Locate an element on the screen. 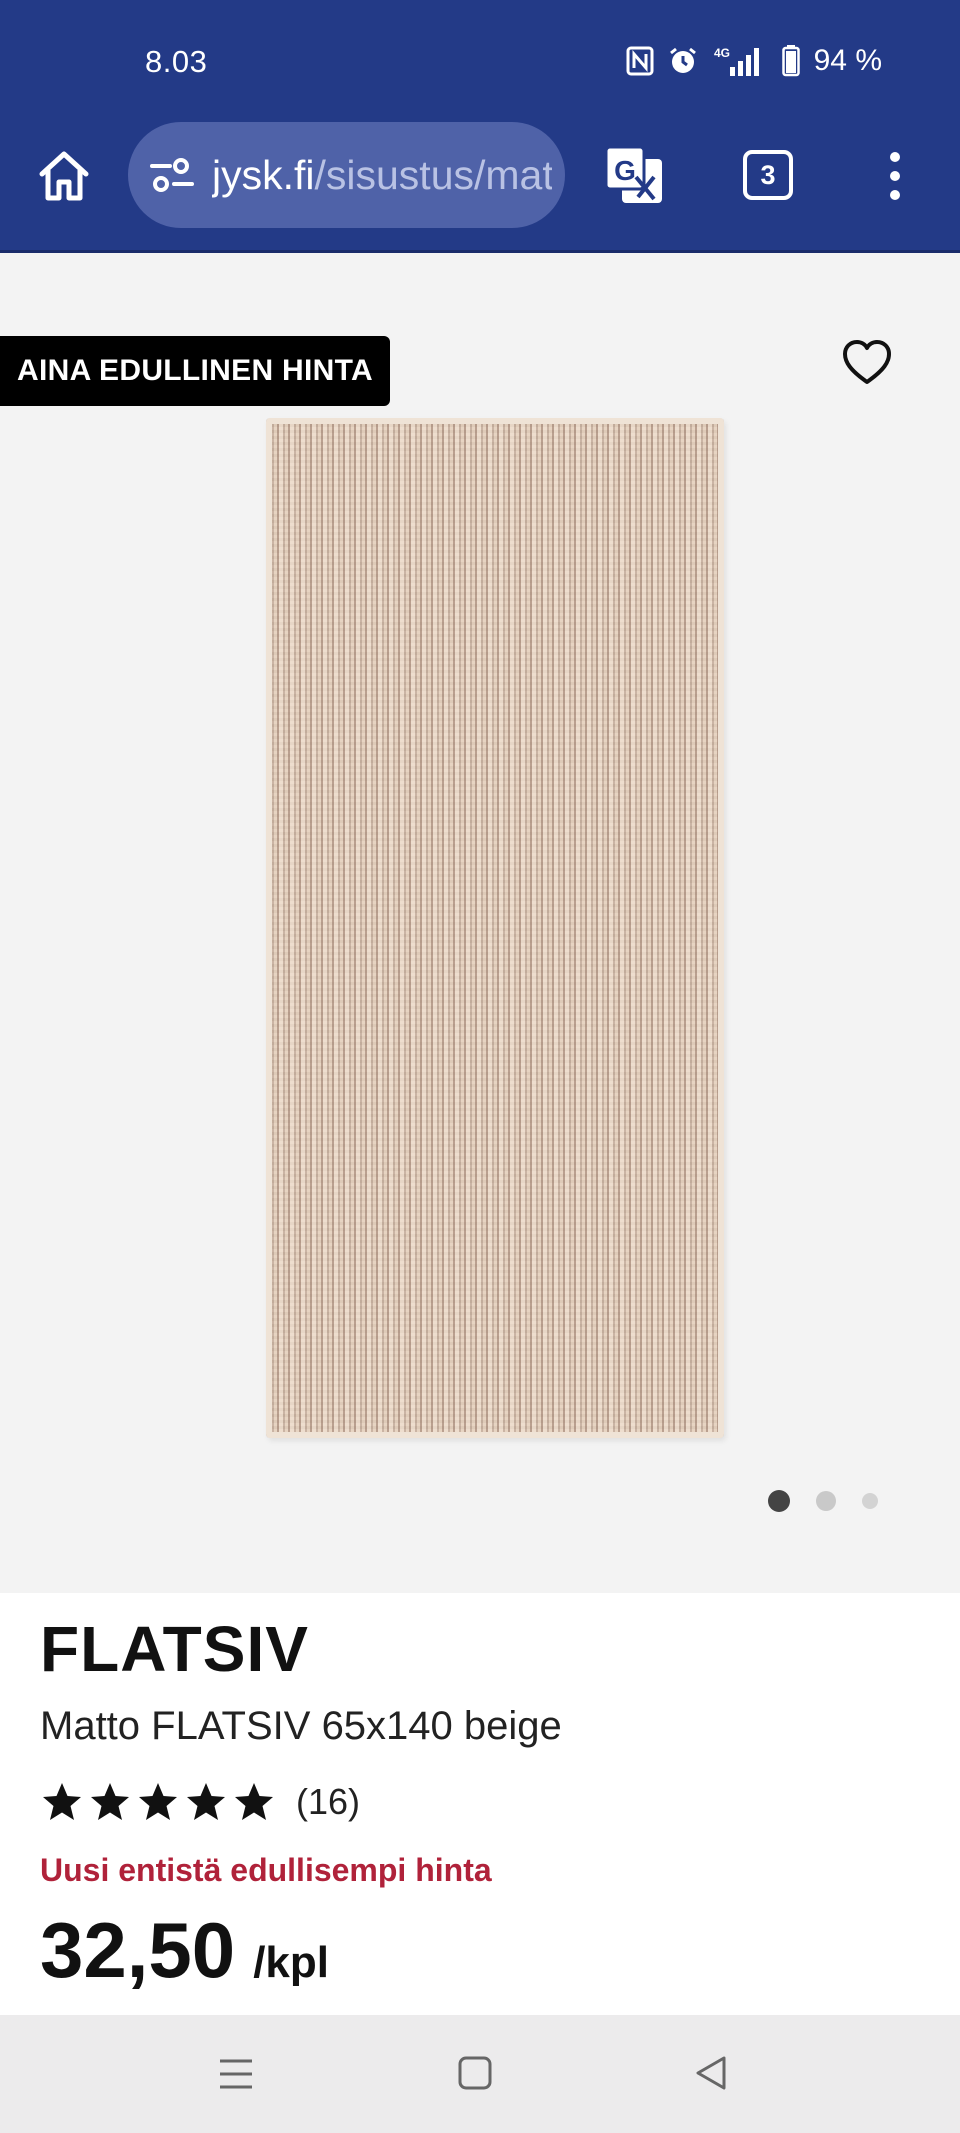 This screenshot has width=960, height=2133. url-host: jysk.fi is located at coordinates (263, 175).